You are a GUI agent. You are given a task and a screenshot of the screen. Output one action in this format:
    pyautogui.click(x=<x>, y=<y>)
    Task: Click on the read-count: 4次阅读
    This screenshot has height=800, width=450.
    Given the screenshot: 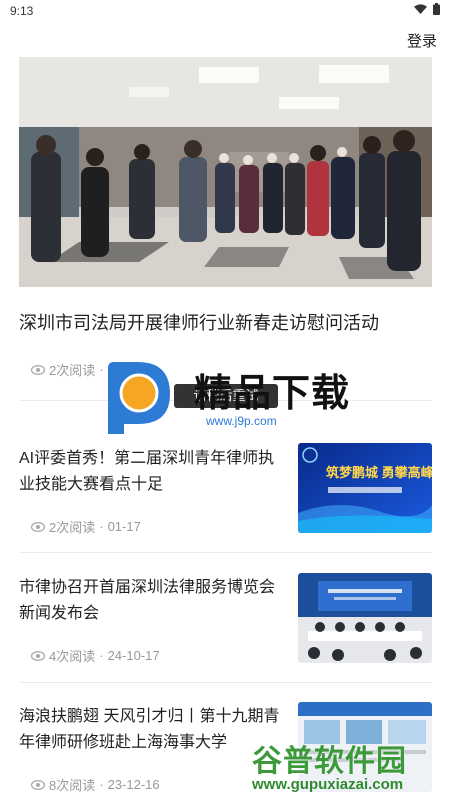 What is the action you would take?
    pyautogui.click(x=72, y=656)
    